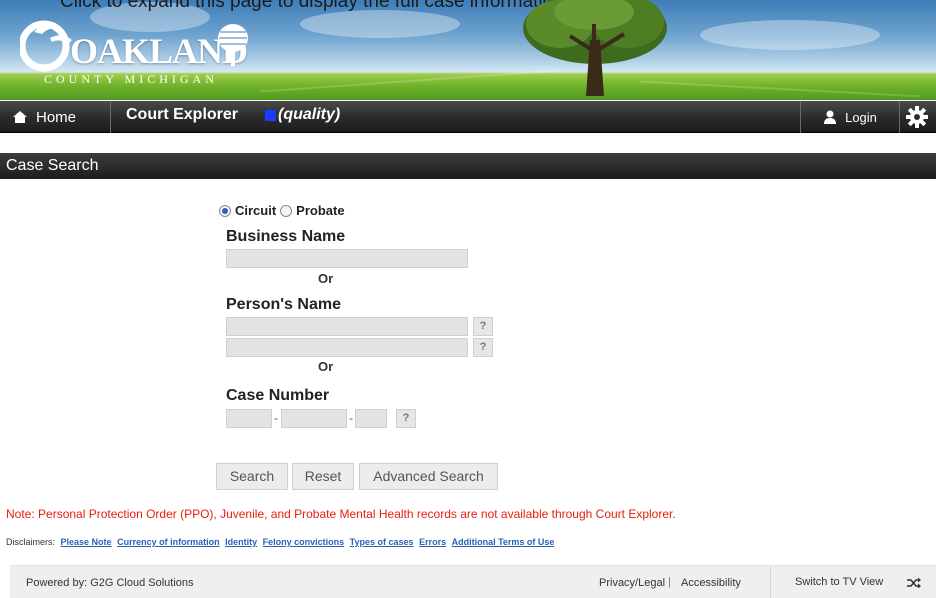  I want to click on home-icon, so click(20, 117).